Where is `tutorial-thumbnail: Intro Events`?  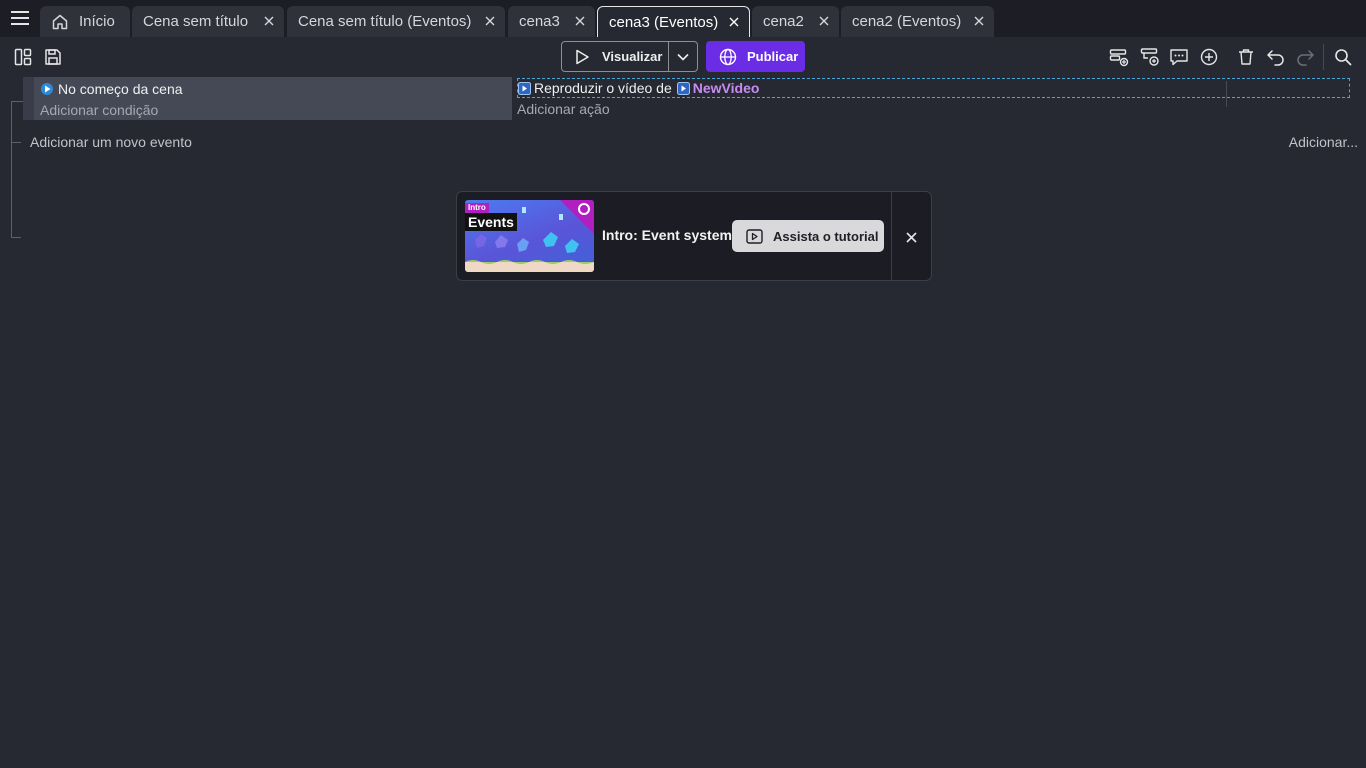
tutorial-thumbnail: Intro Events is located at coordinates (529, 236).